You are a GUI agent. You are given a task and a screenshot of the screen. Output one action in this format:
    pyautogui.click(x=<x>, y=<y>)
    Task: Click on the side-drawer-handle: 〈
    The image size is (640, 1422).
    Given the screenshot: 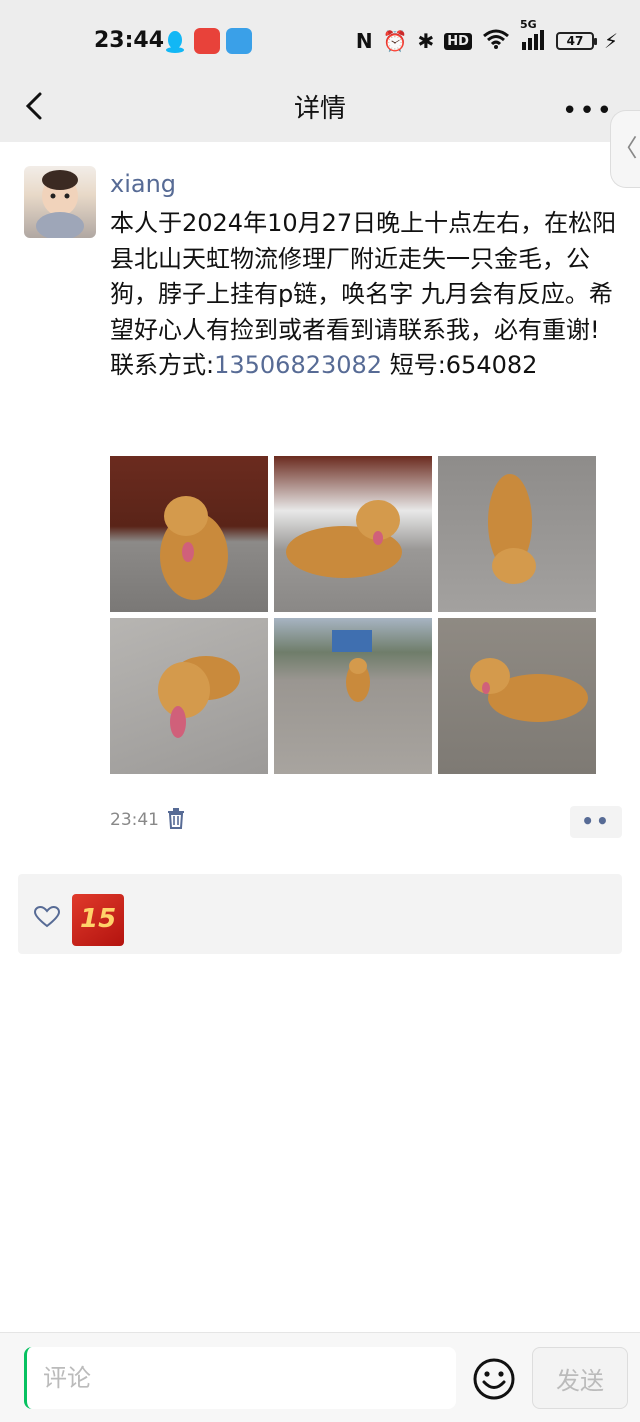 What is the action you would take?
    pyautogui.click(x=625, y=149)
    